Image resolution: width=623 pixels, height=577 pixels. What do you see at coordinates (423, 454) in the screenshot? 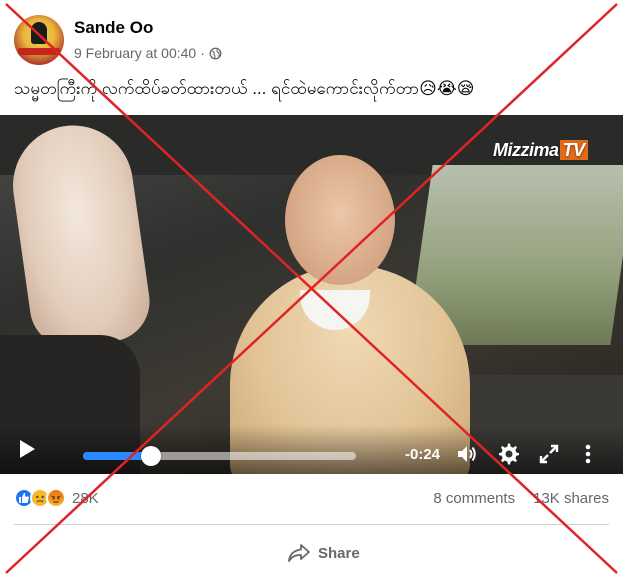
I see `time-remaining: -0:24` at bounding box center [423, 454].